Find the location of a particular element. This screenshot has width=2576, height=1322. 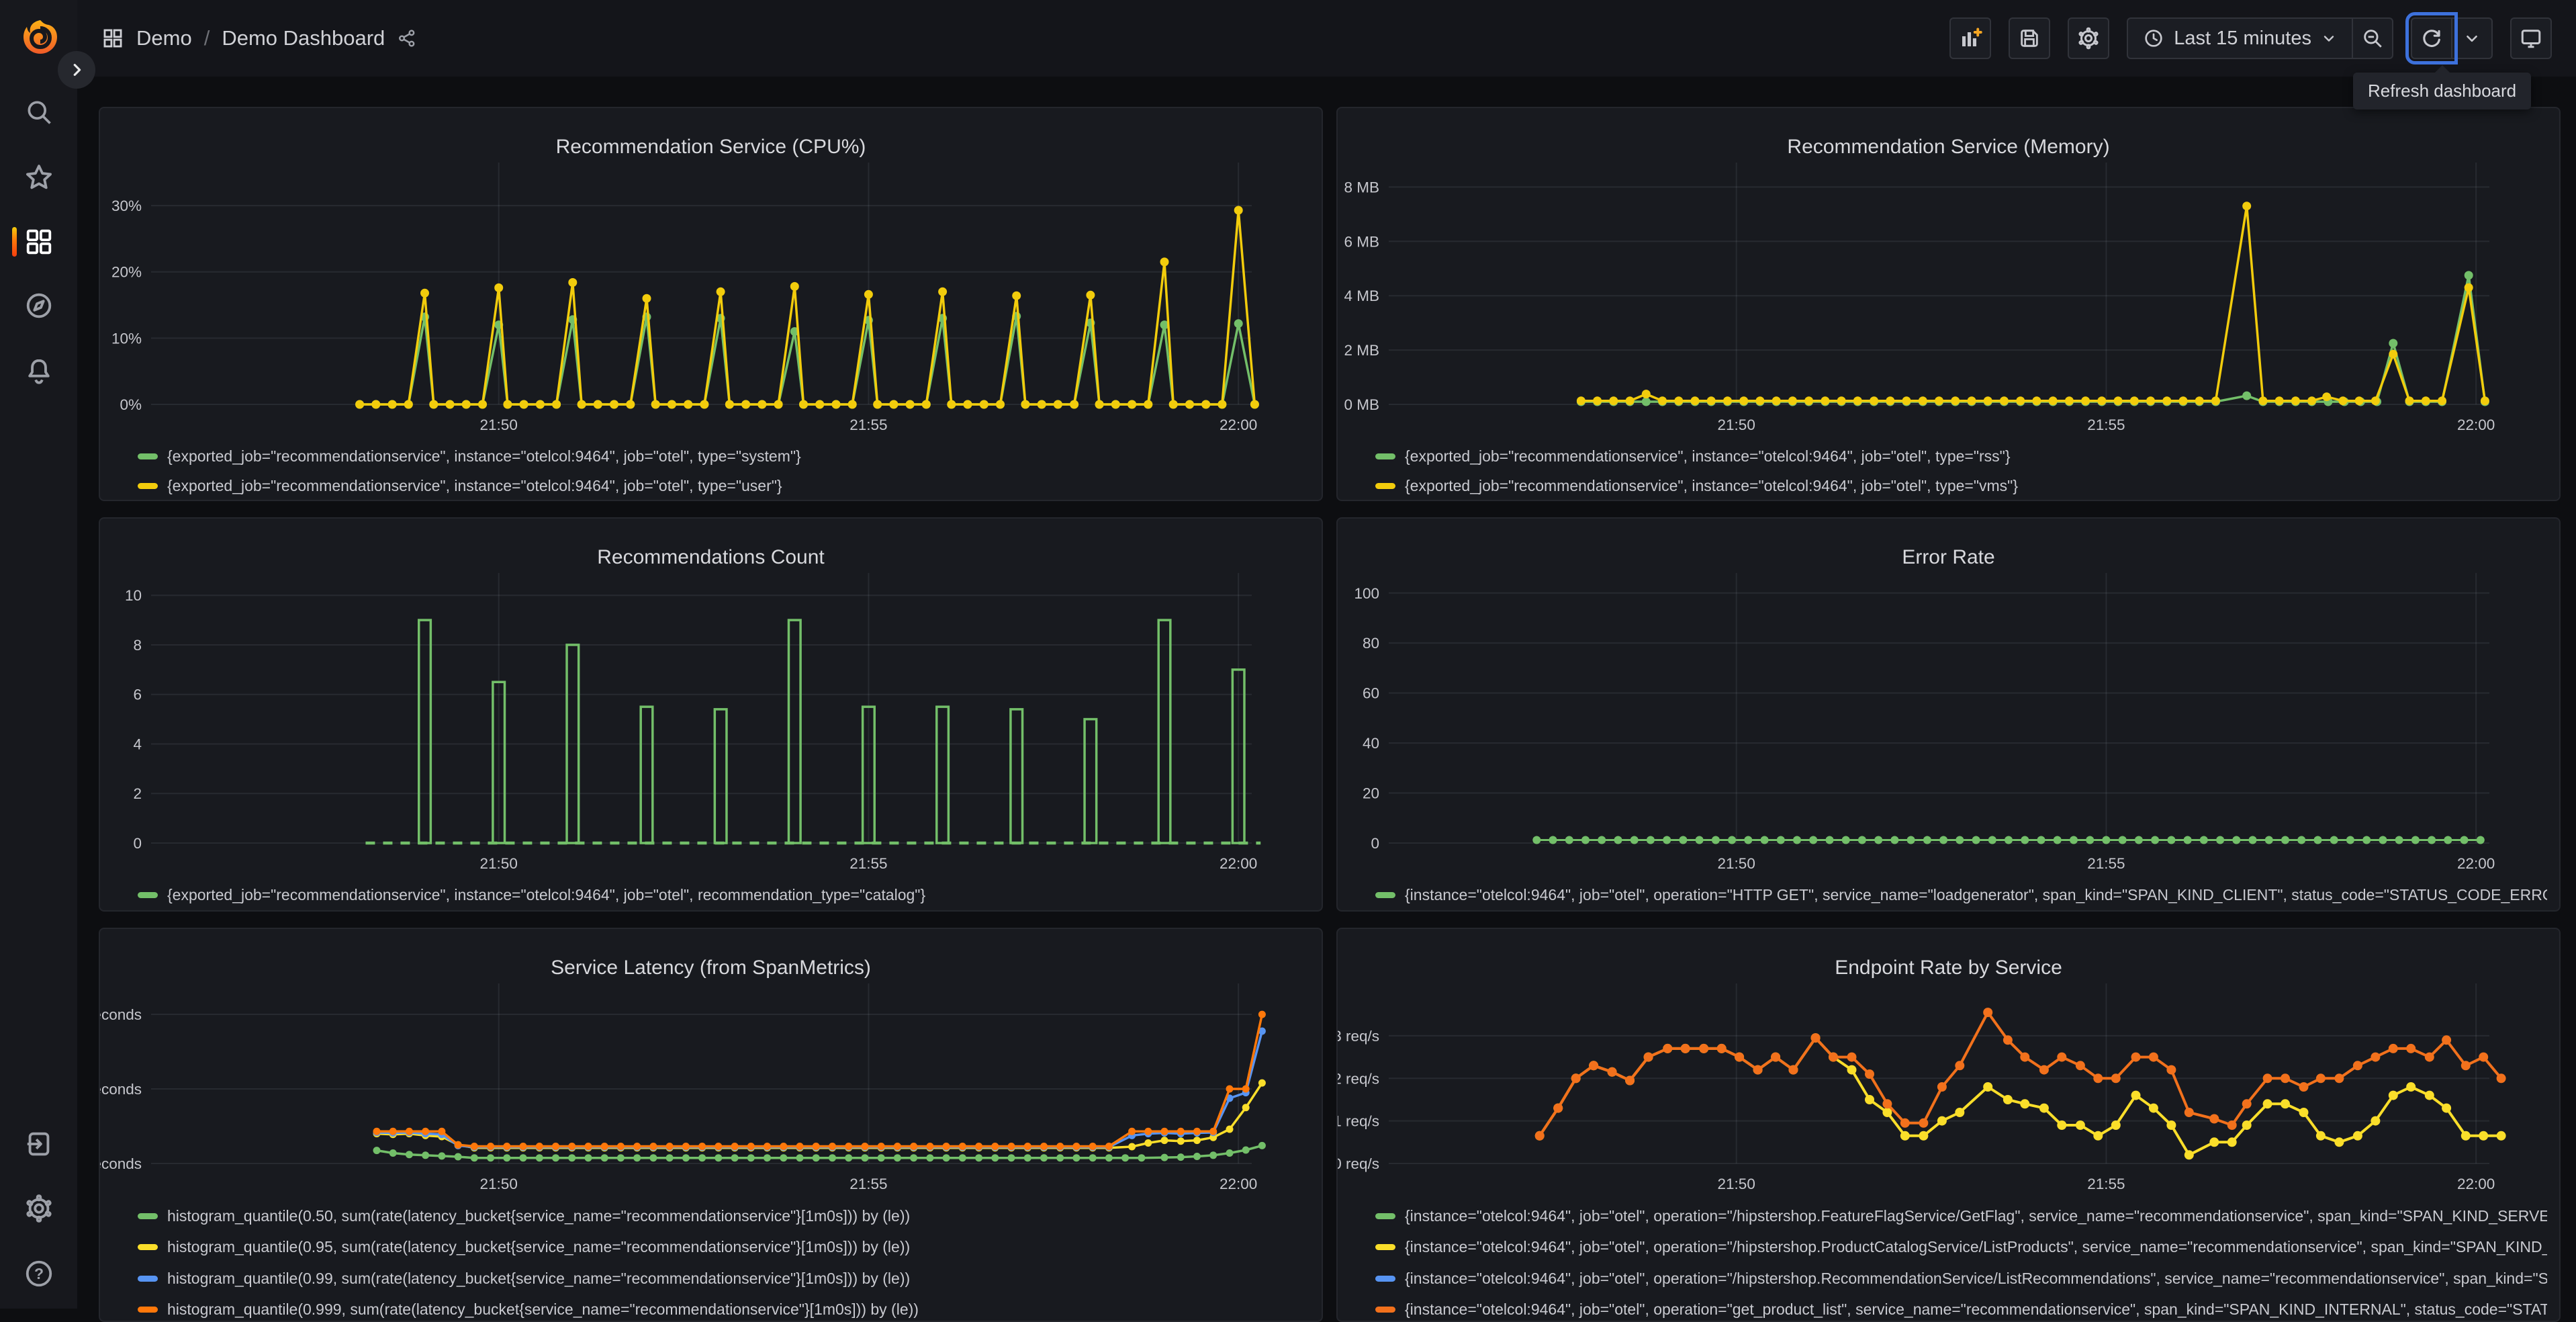

search-icon is located at coordinates (39, 112).